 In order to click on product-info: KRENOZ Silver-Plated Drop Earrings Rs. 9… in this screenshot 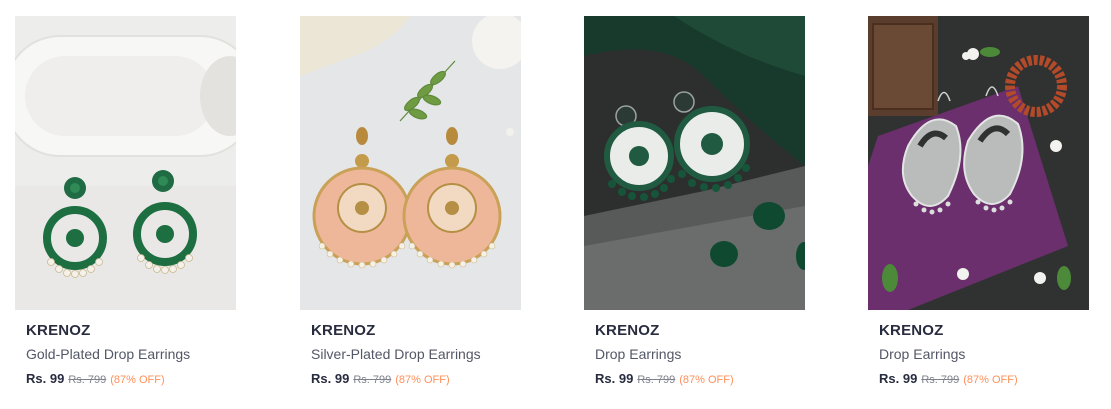, I will do `click(410, 349)`.